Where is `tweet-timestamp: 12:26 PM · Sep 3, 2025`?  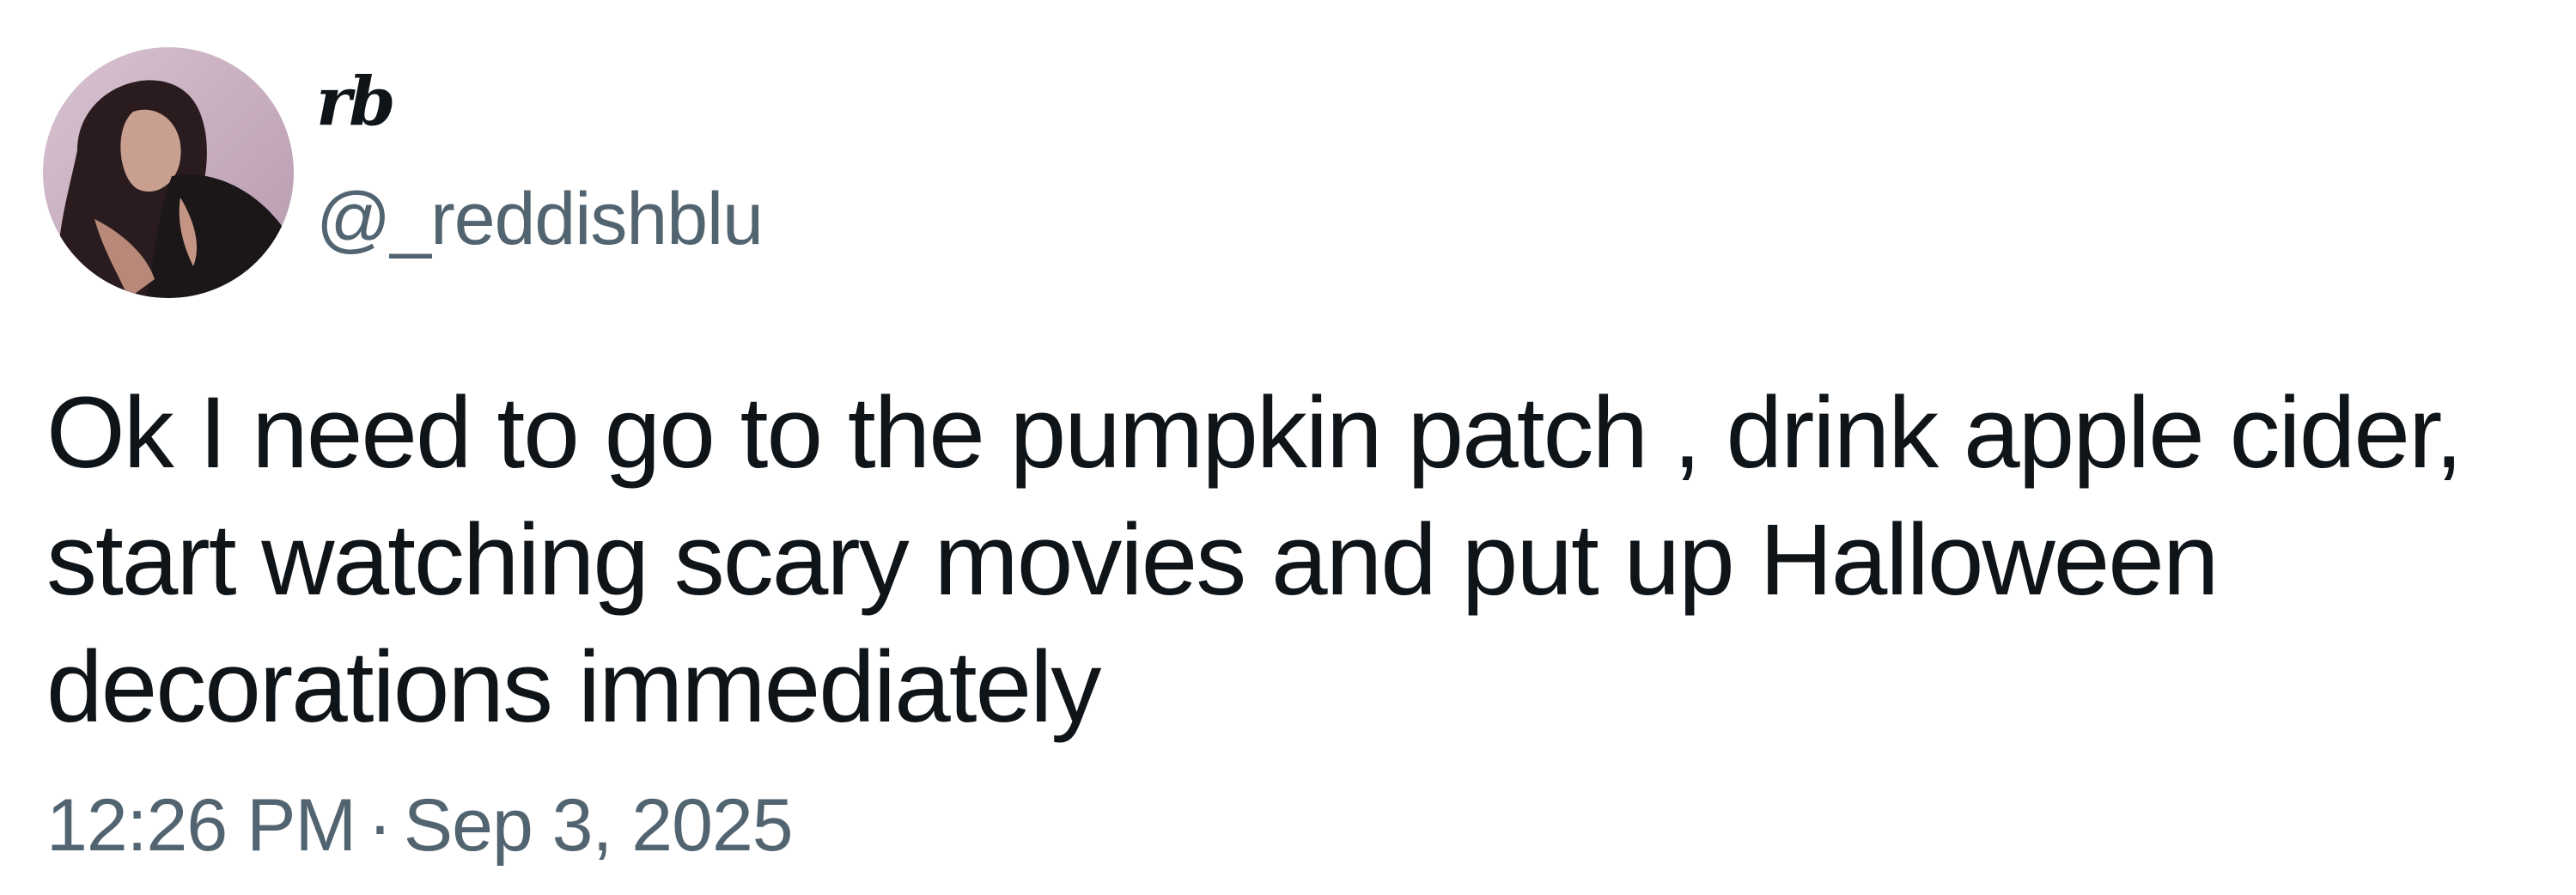 tweet-timestamp: 12:26 PM · Sep 3, 2025 is located at coordinates (420, 825).